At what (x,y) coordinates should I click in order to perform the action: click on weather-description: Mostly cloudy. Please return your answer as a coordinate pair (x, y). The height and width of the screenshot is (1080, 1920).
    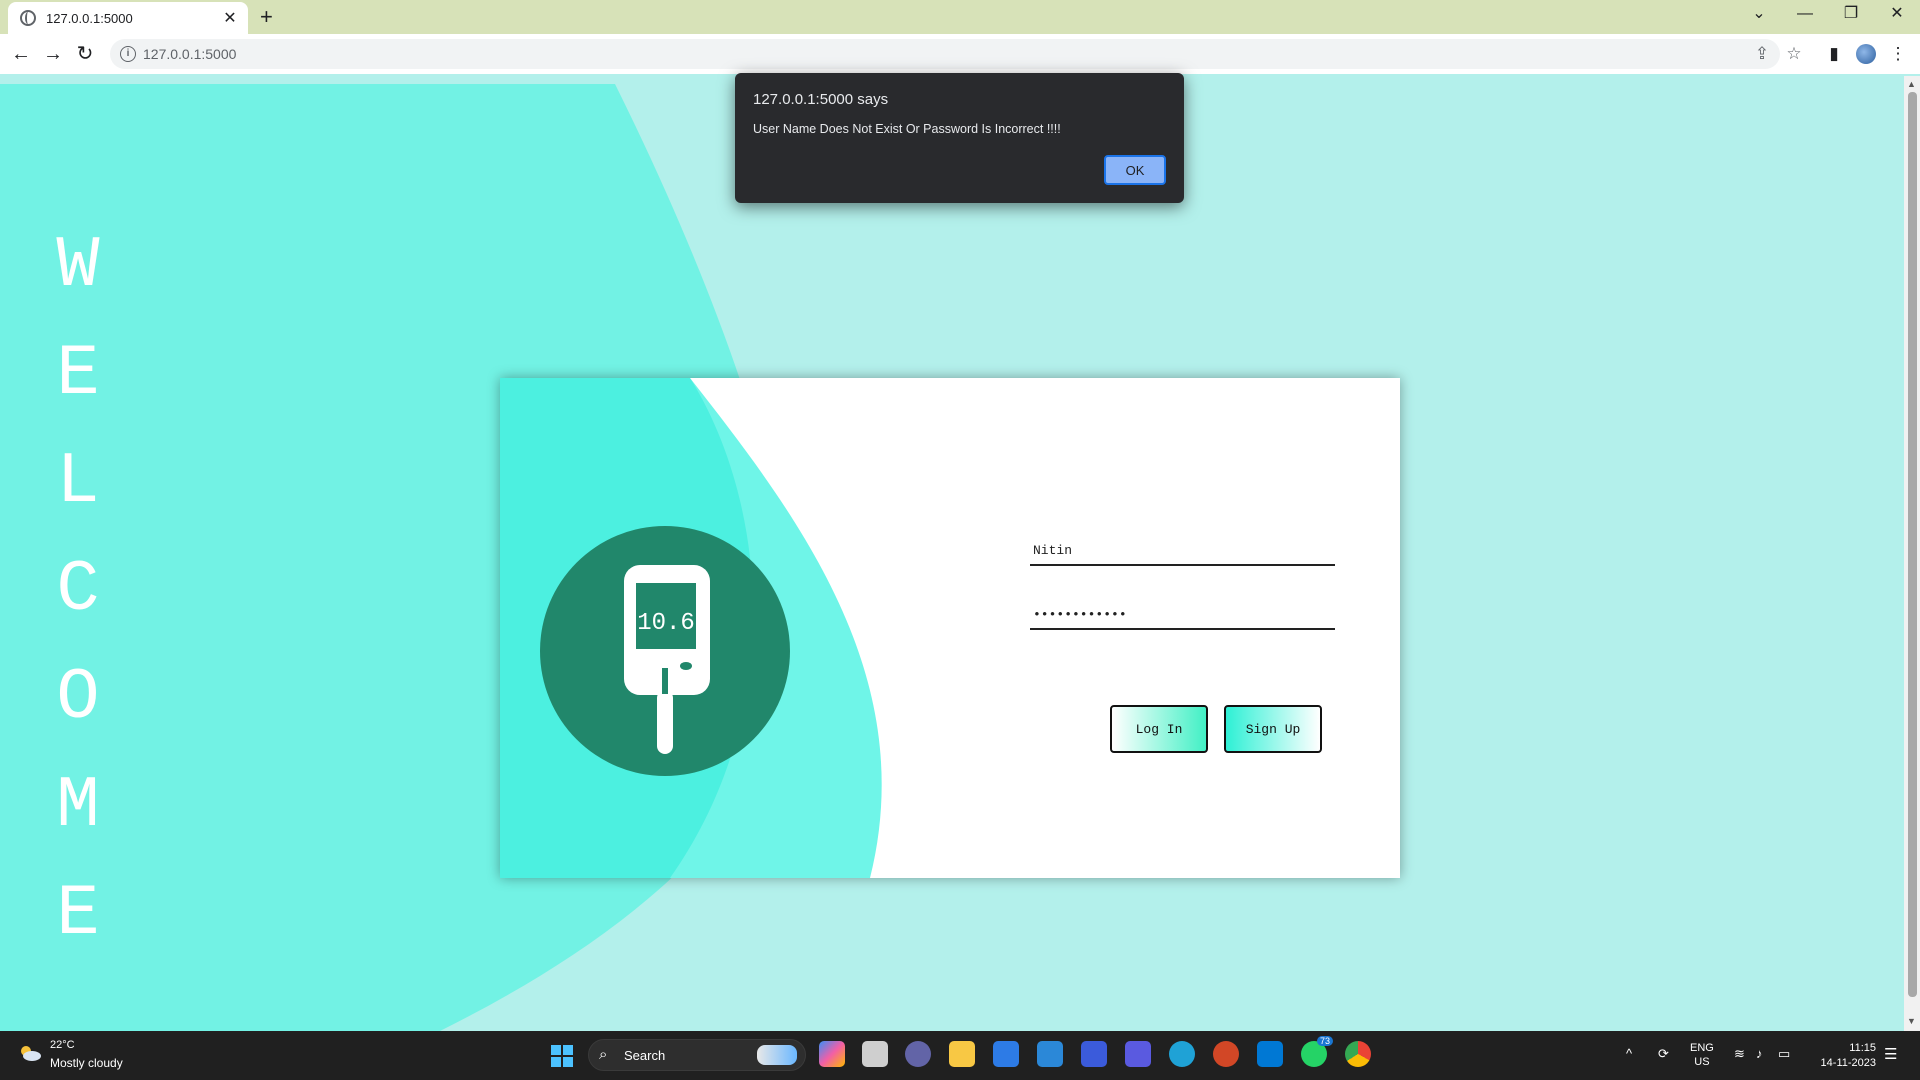
    Looking at the image, I should click on (86, 1063).